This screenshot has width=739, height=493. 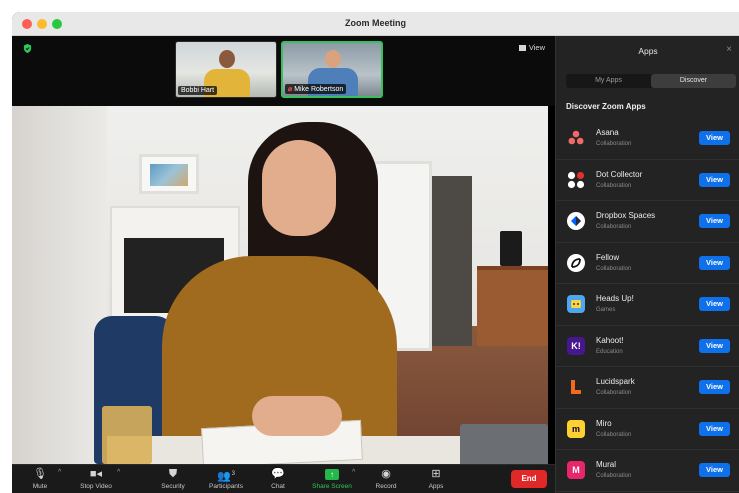 I want to click on participants-icon: 👥3, so click(x=226, y=476).